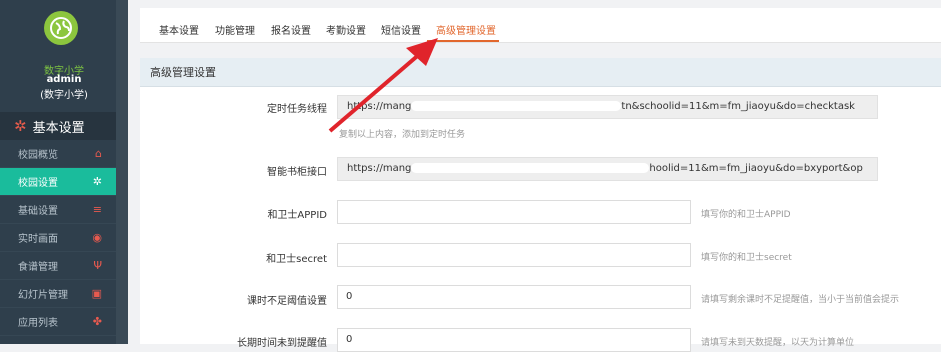 The width and height of the screenshot is (941, 352). Describe the element at coordinates (97, 321) in the screenshot. I see `apps-icon: ✤` at that location.